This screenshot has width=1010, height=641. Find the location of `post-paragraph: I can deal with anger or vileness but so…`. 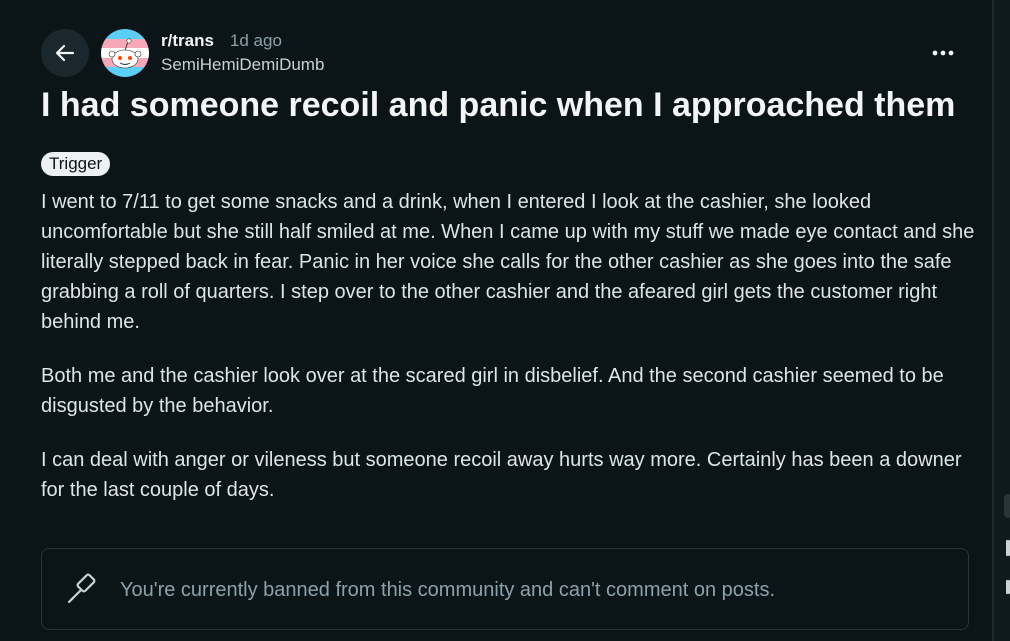

post-paragraph: I can deal with anger or vileness but so… is located at coordinates (501, 475).